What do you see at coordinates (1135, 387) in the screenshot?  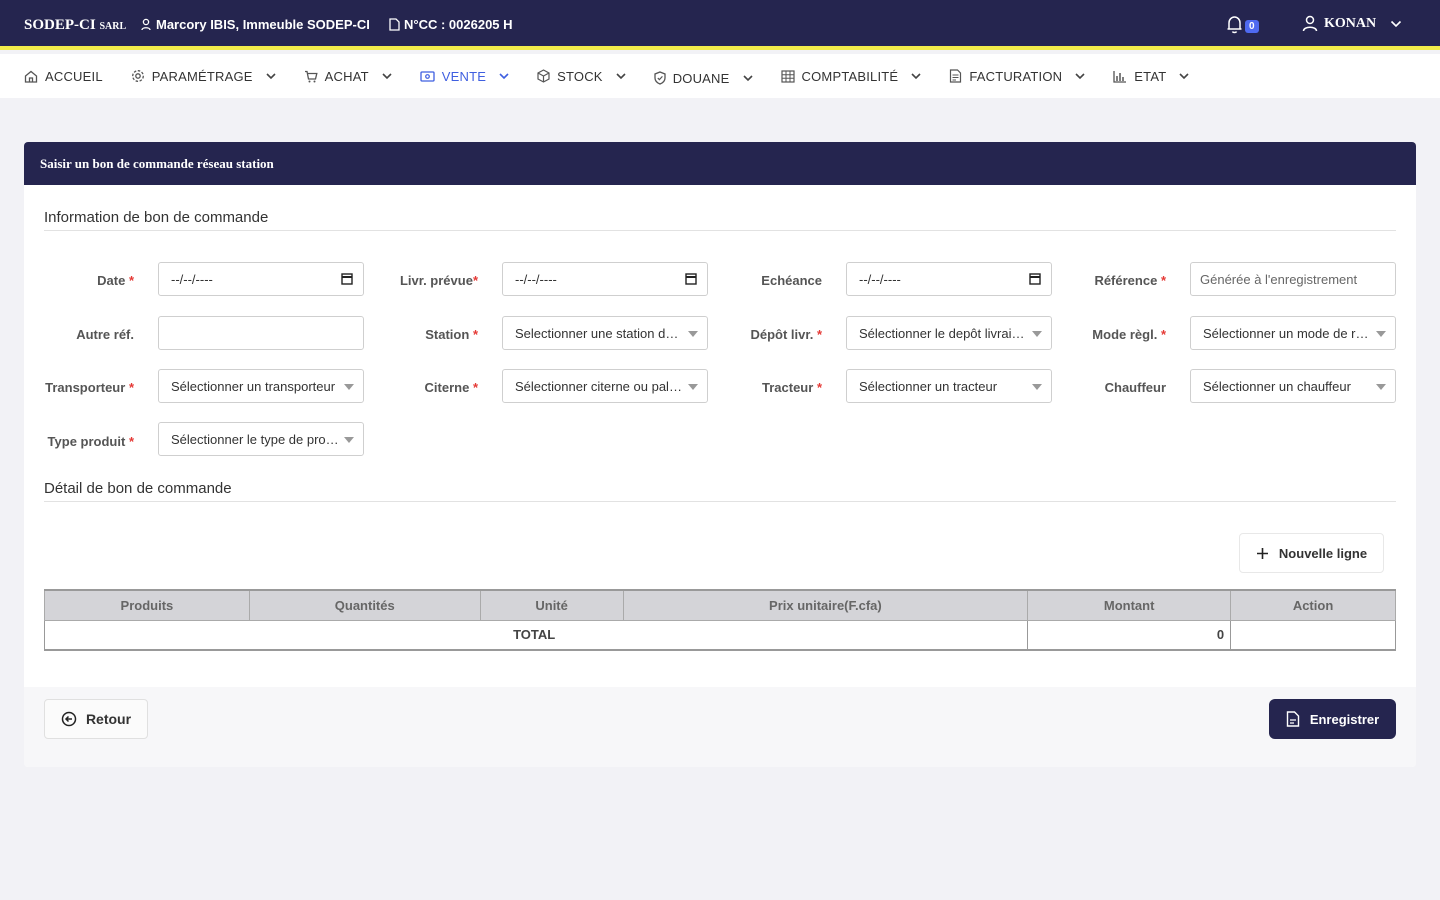 I see `chauffeur-label: Chauffeur` at bounding box center [1135, 387].